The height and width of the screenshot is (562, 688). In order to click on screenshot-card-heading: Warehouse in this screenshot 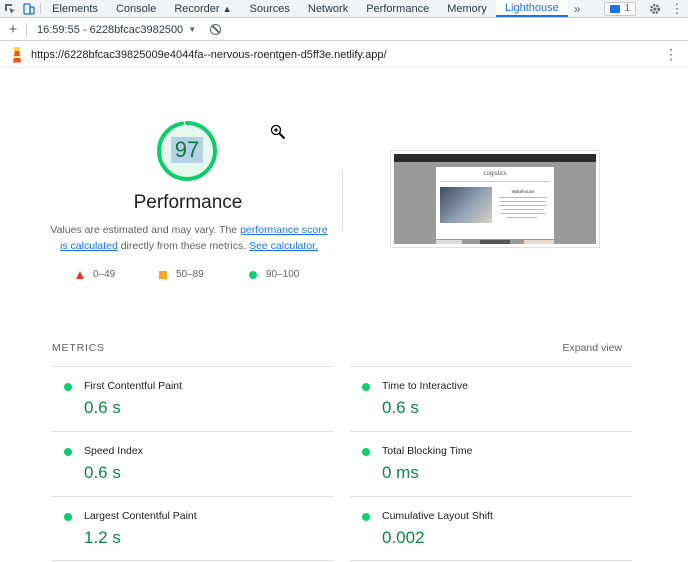, I will do `click(523, 191)`.